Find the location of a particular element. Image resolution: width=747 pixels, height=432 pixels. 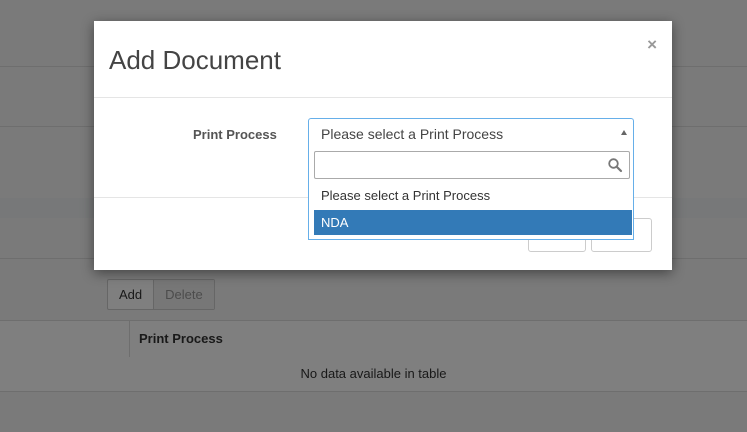

modal-header: Add Document × is located at coordinates (383, 59).